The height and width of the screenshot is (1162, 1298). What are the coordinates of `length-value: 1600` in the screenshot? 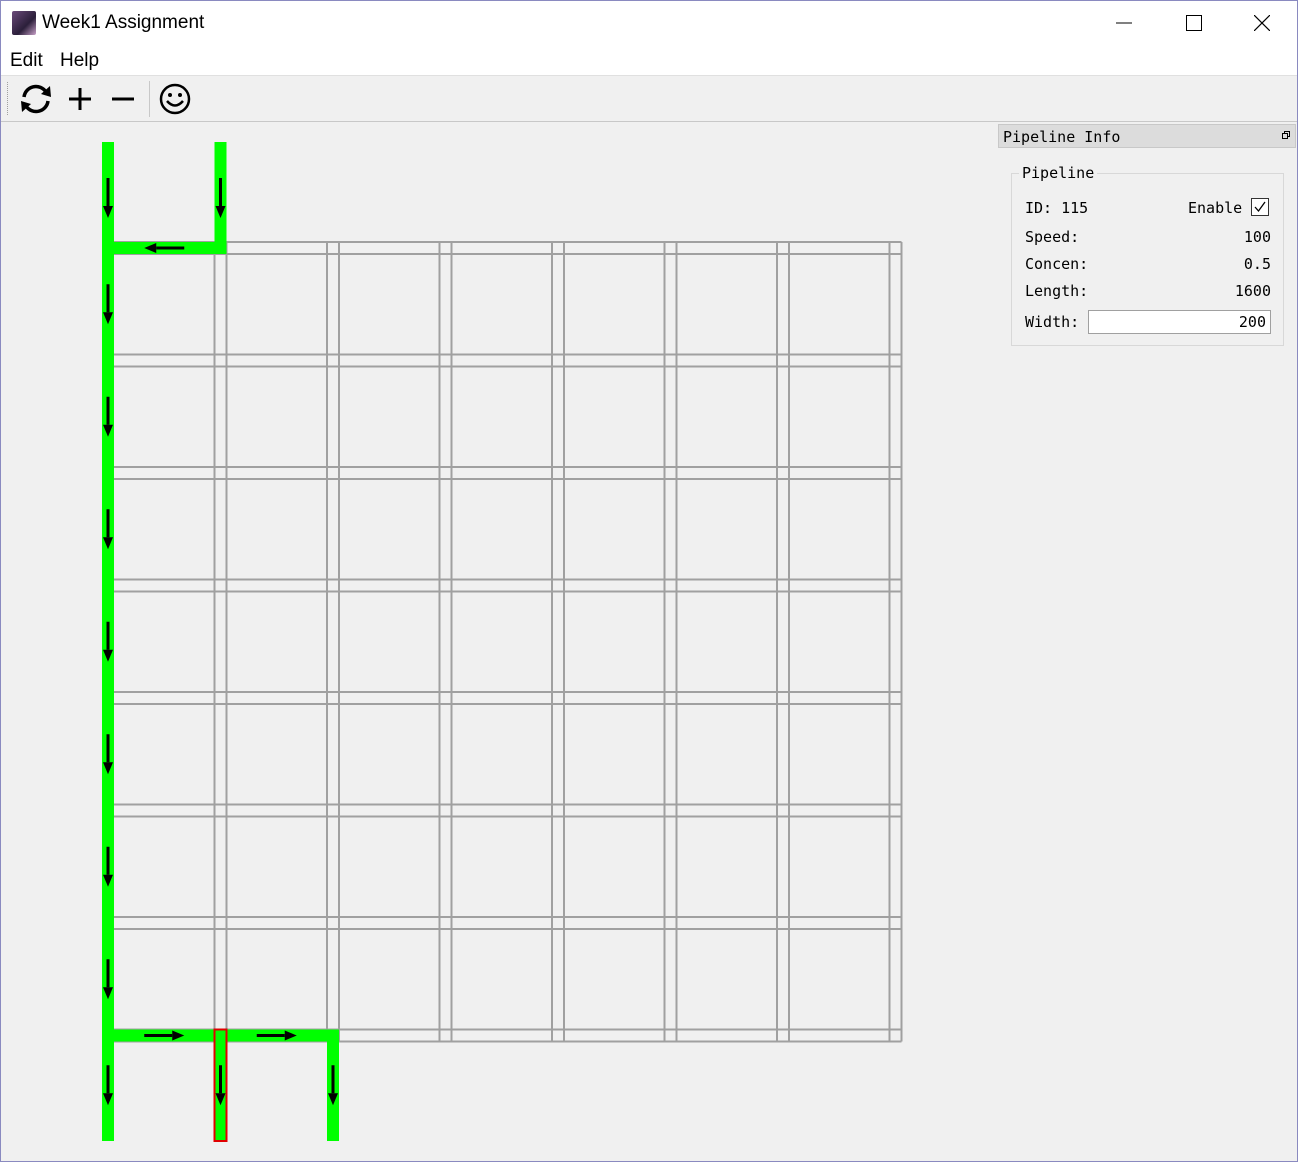 It's located at (1252, 291).